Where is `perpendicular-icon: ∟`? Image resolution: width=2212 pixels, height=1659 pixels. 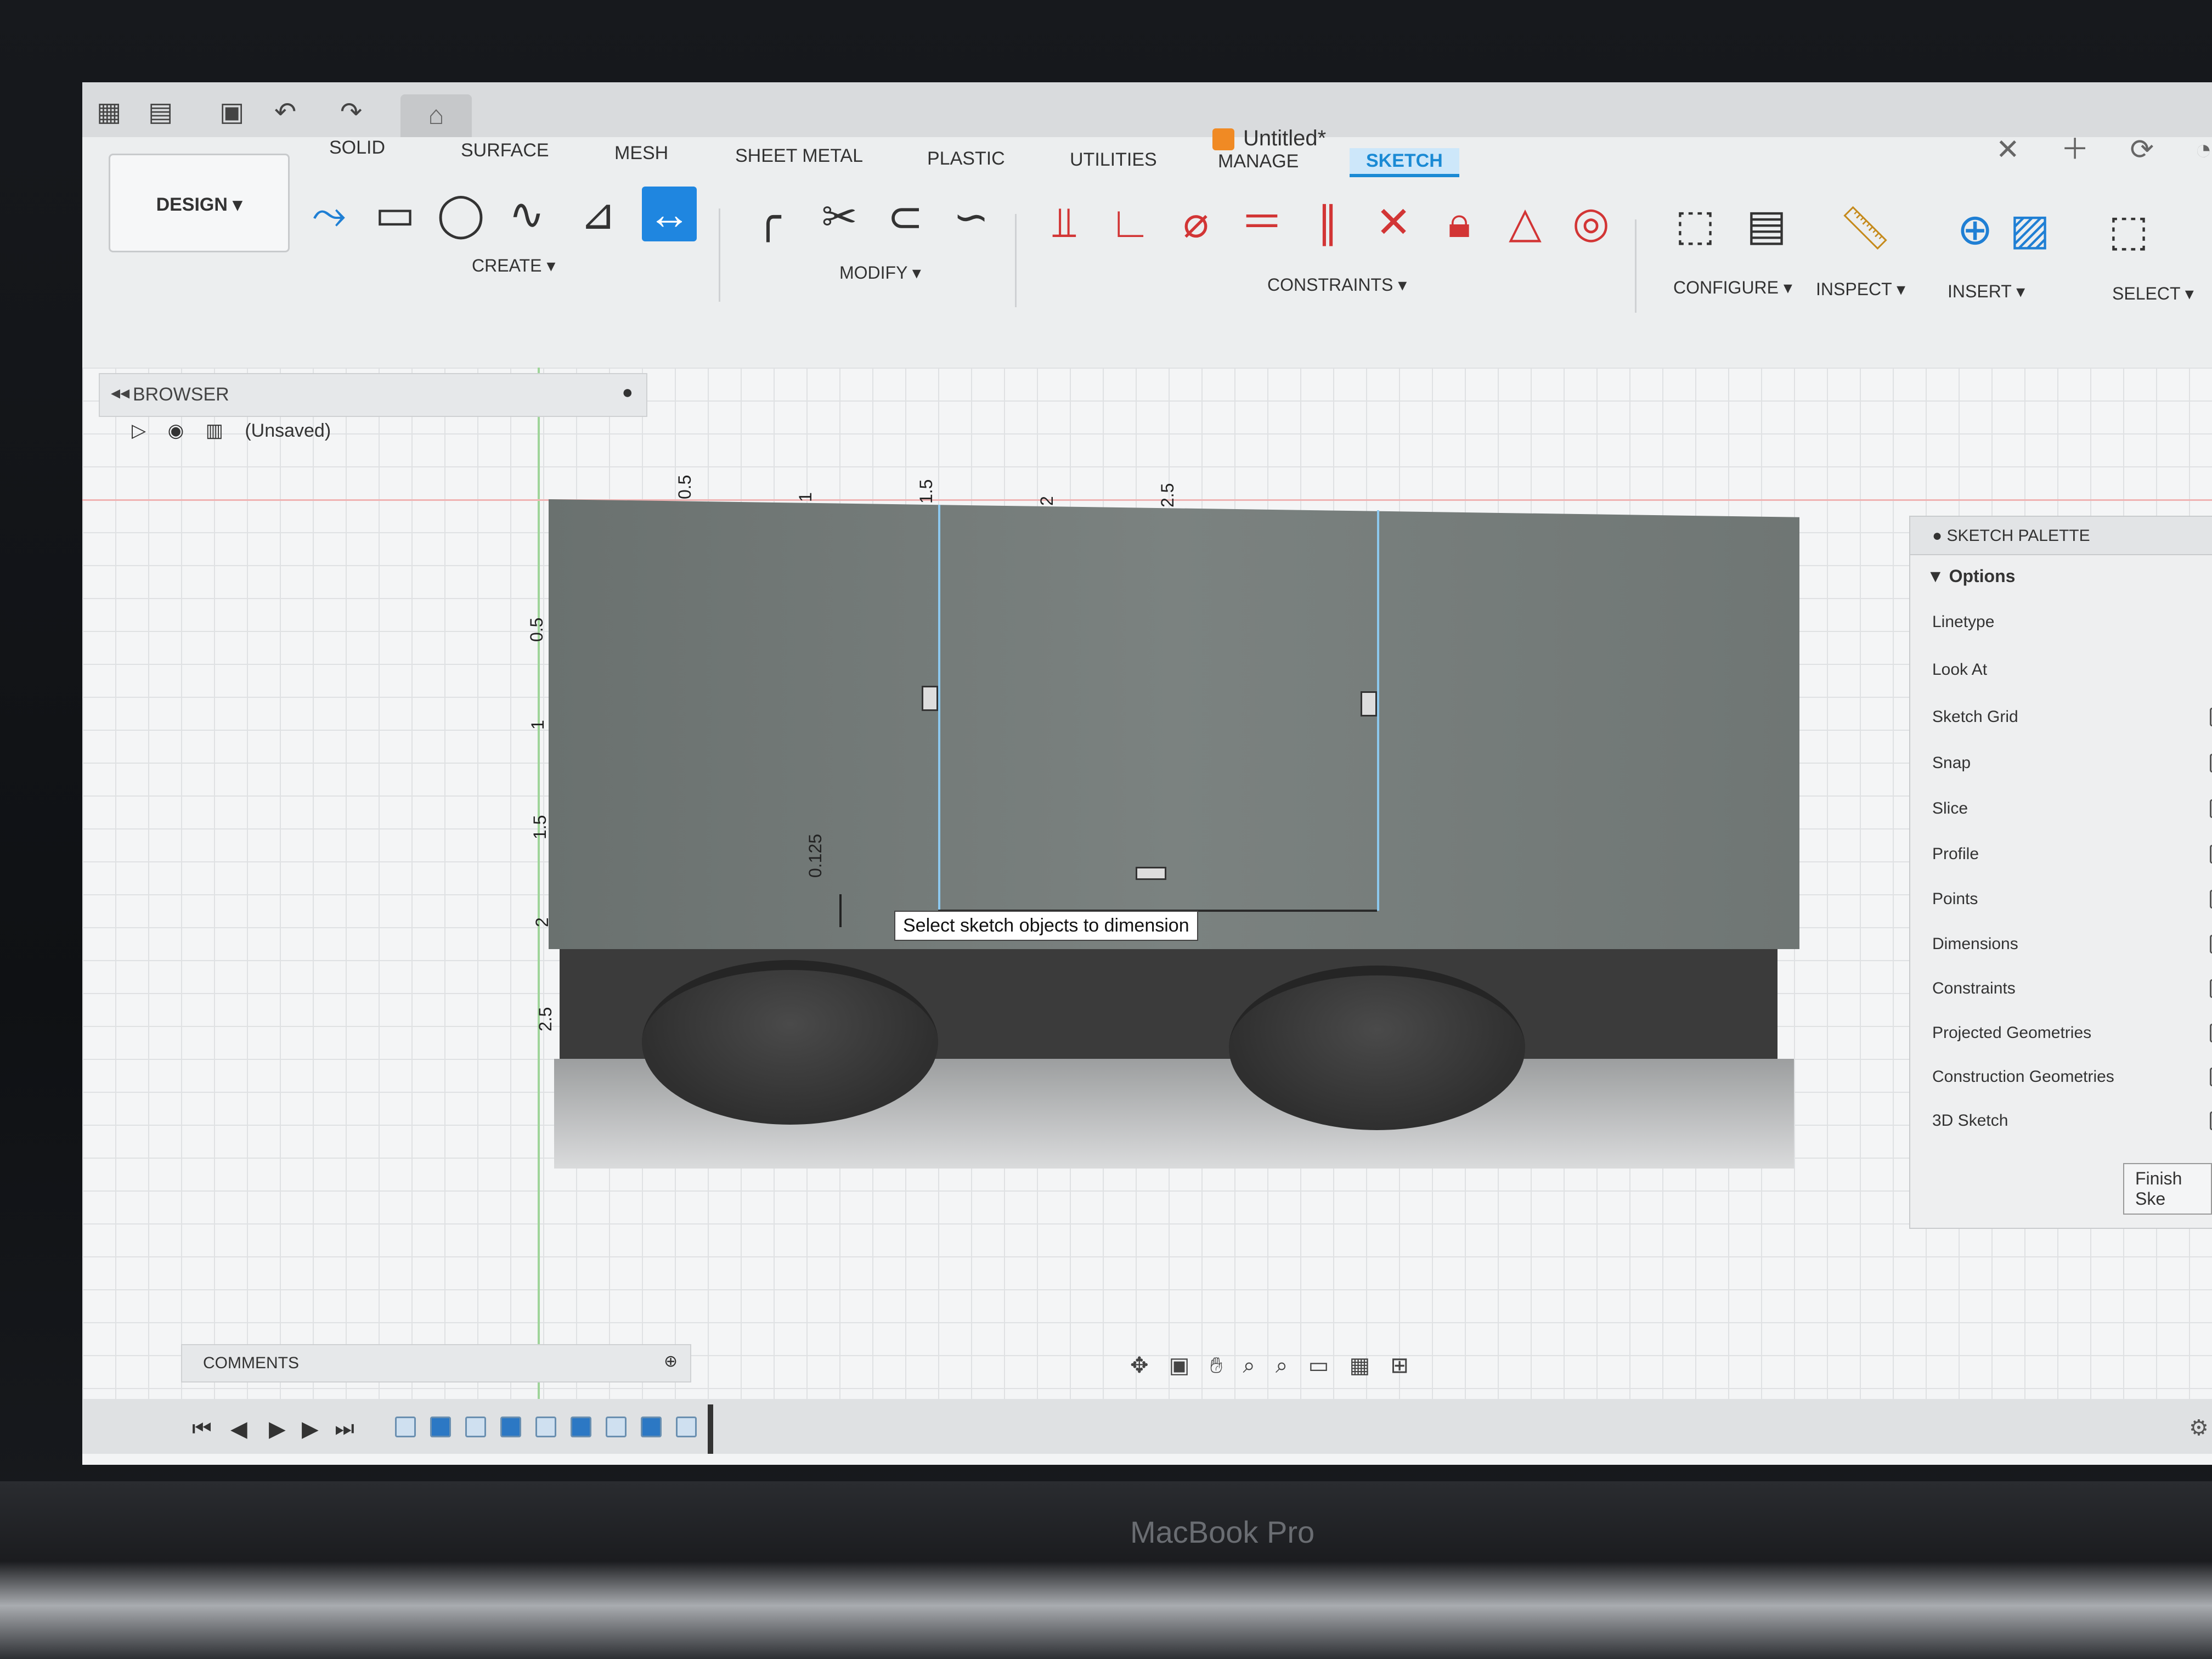
perpendicular-icon: ∟ is located at coordinates (1130, 222).